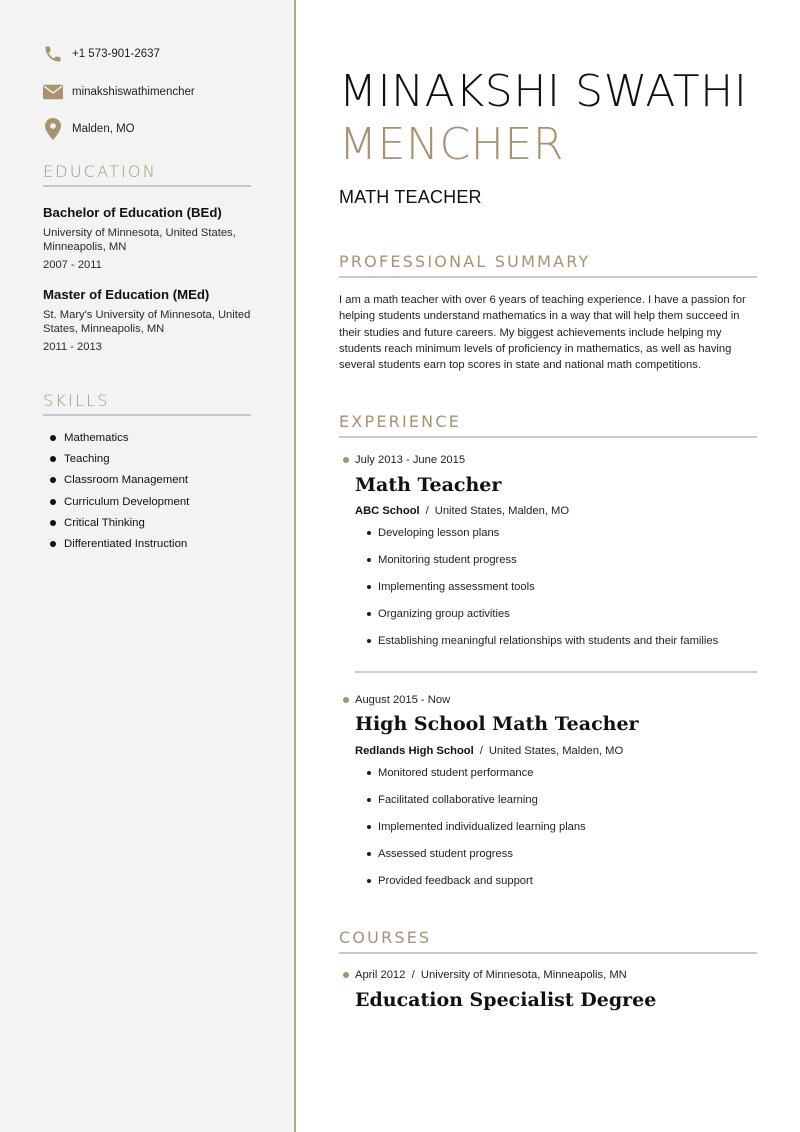 The image size is (800, 1132). I want to click on bullet-text: Provided feedback and support, so click(455, 881).